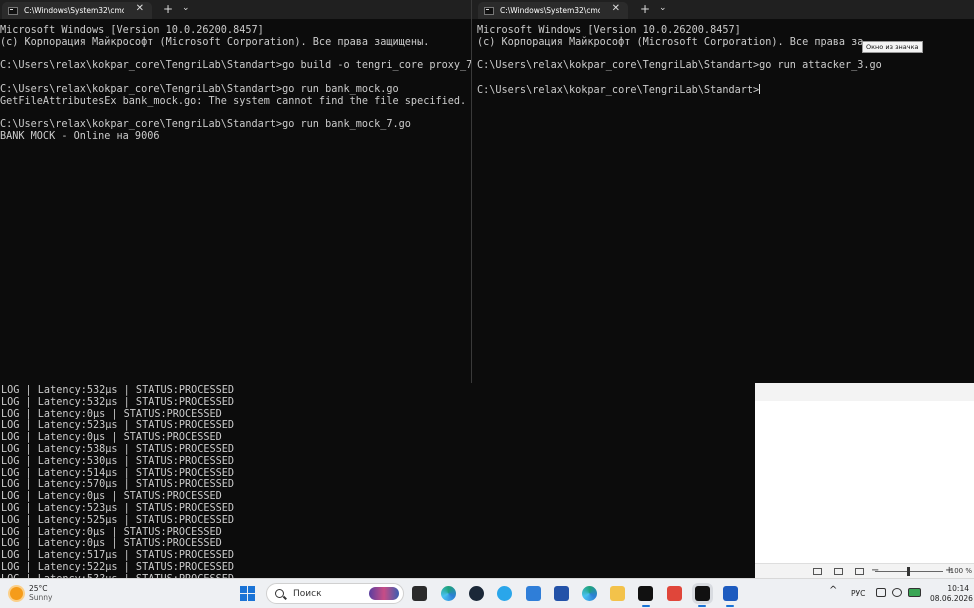  Describe the element at coordinates (760, 88) in the screenshot. I see `text-cursor` at that location.